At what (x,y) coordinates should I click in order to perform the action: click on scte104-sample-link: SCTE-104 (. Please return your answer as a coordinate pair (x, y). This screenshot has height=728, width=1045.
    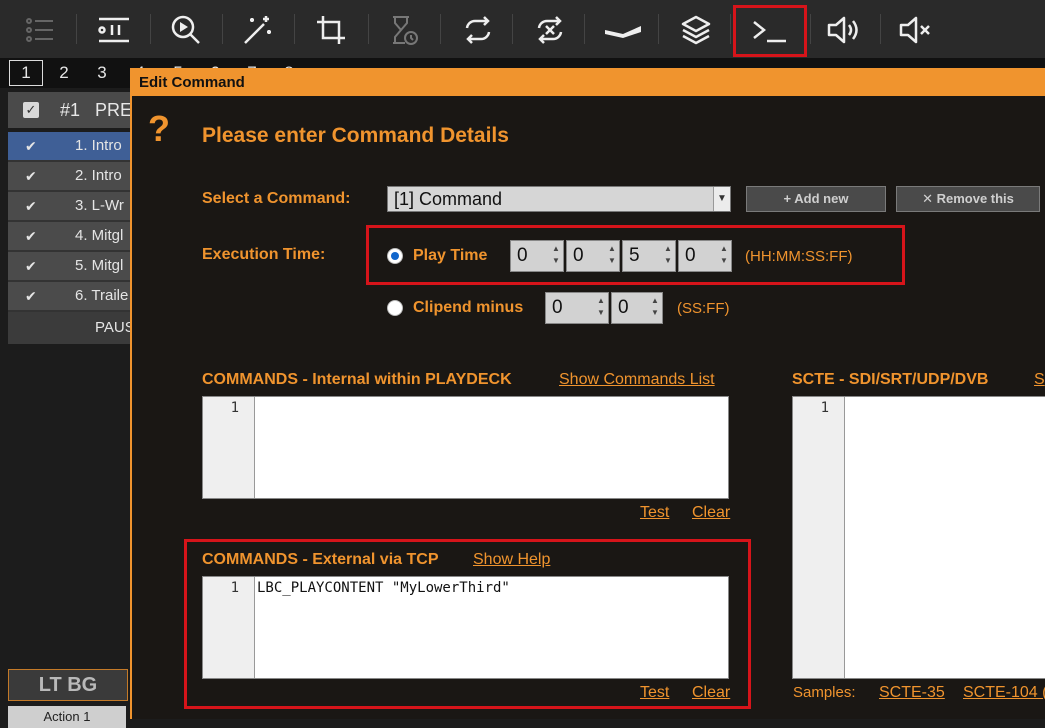
    Looking at the image, I should click on (1004, 693).